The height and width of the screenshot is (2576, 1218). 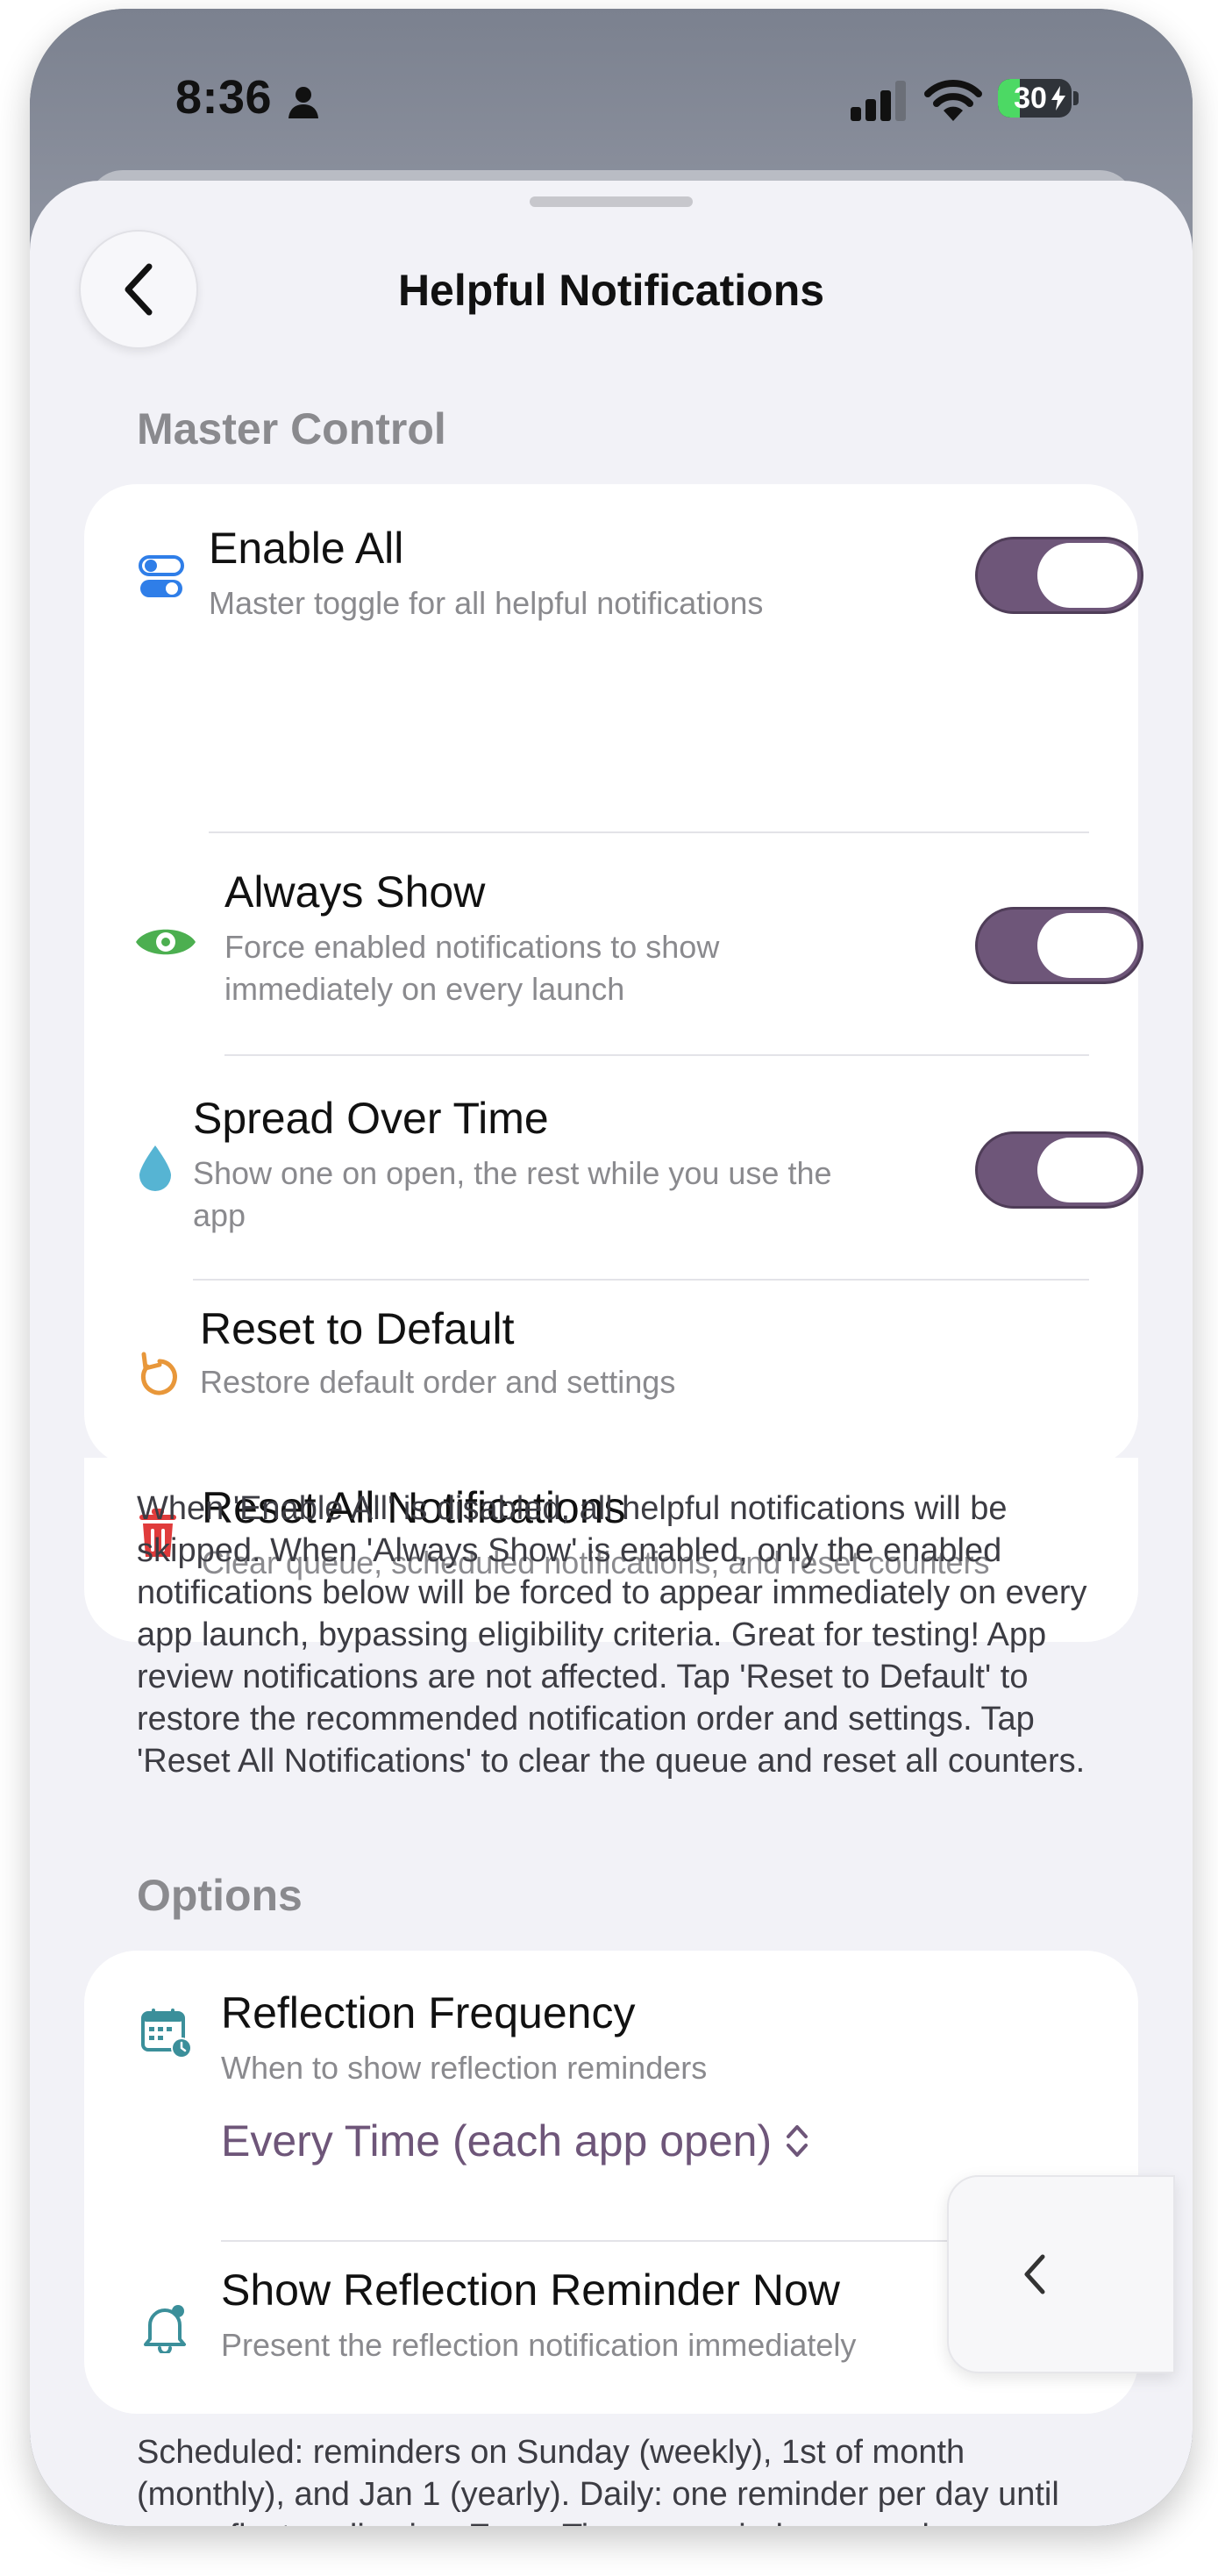 What do you see at coordinates (798, 2141) in the screenshot?
I see `chevron-up-down-icon` at bounding box center [798, 2141].